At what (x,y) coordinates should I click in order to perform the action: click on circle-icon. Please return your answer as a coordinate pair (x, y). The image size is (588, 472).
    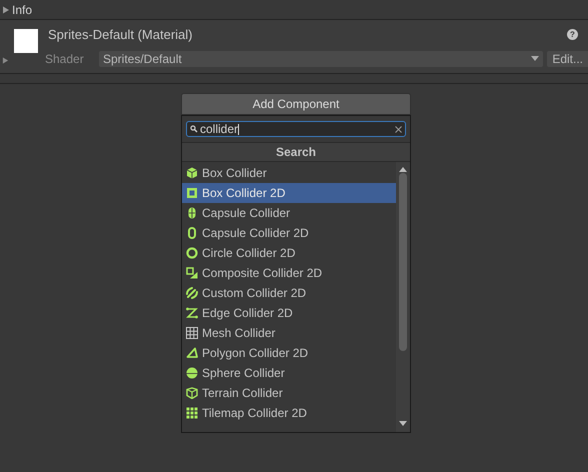
    Looking at the image, I should click on (192, 253).